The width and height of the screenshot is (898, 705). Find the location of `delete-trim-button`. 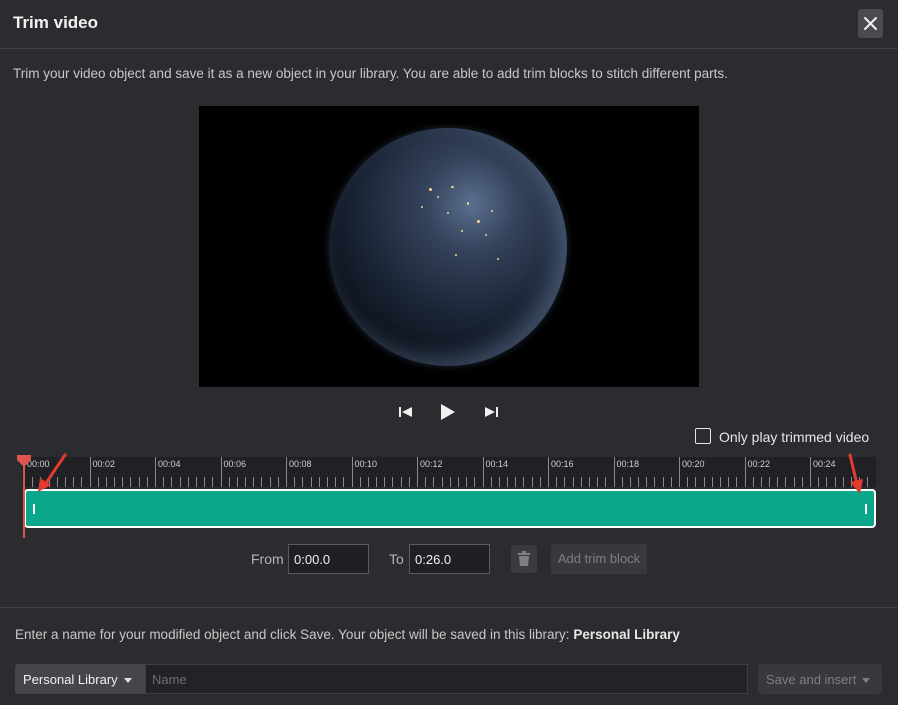

delete-trim-button is located at coordinates (524, 559).